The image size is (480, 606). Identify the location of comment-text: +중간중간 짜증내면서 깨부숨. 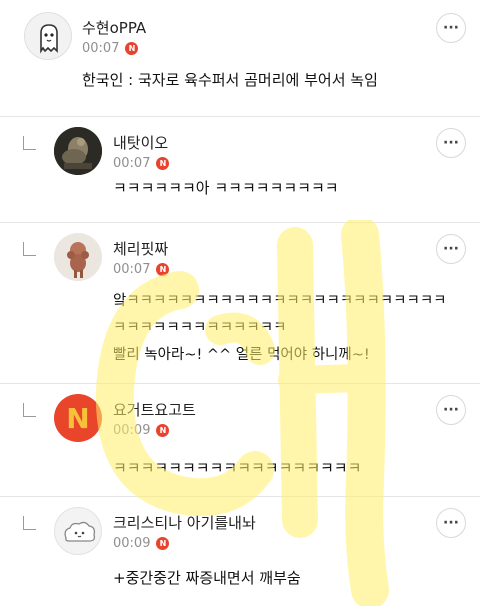
(207, 578).